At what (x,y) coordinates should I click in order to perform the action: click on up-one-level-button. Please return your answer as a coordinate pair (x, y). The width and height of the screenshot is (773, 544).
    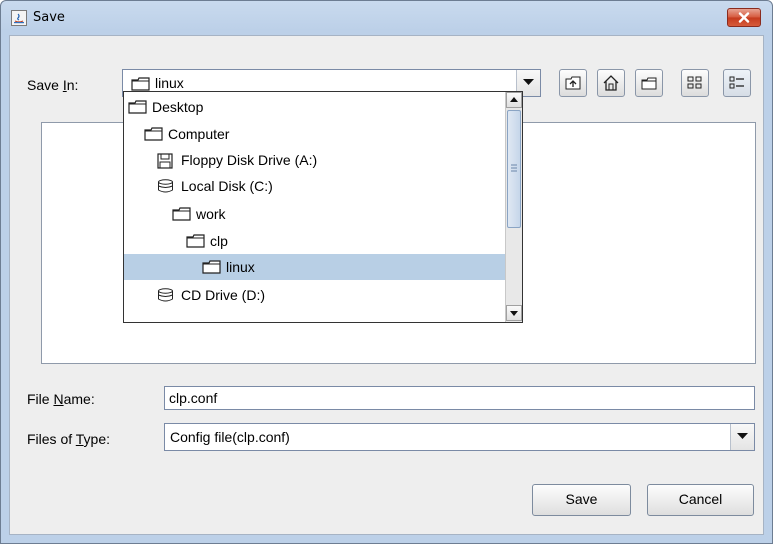
    Looking at the image, I should click on (573, 83).